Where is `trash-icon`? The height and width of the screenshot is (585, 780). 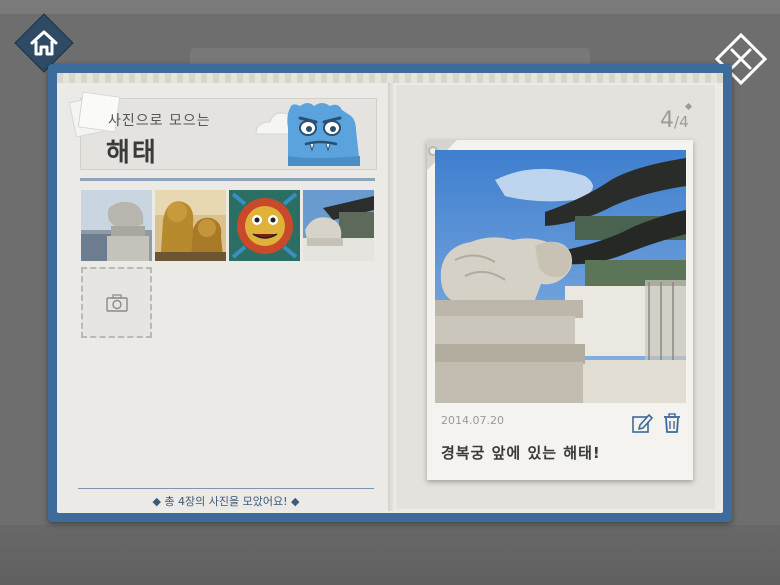 trash-icon is located at coordinates (672, 423).